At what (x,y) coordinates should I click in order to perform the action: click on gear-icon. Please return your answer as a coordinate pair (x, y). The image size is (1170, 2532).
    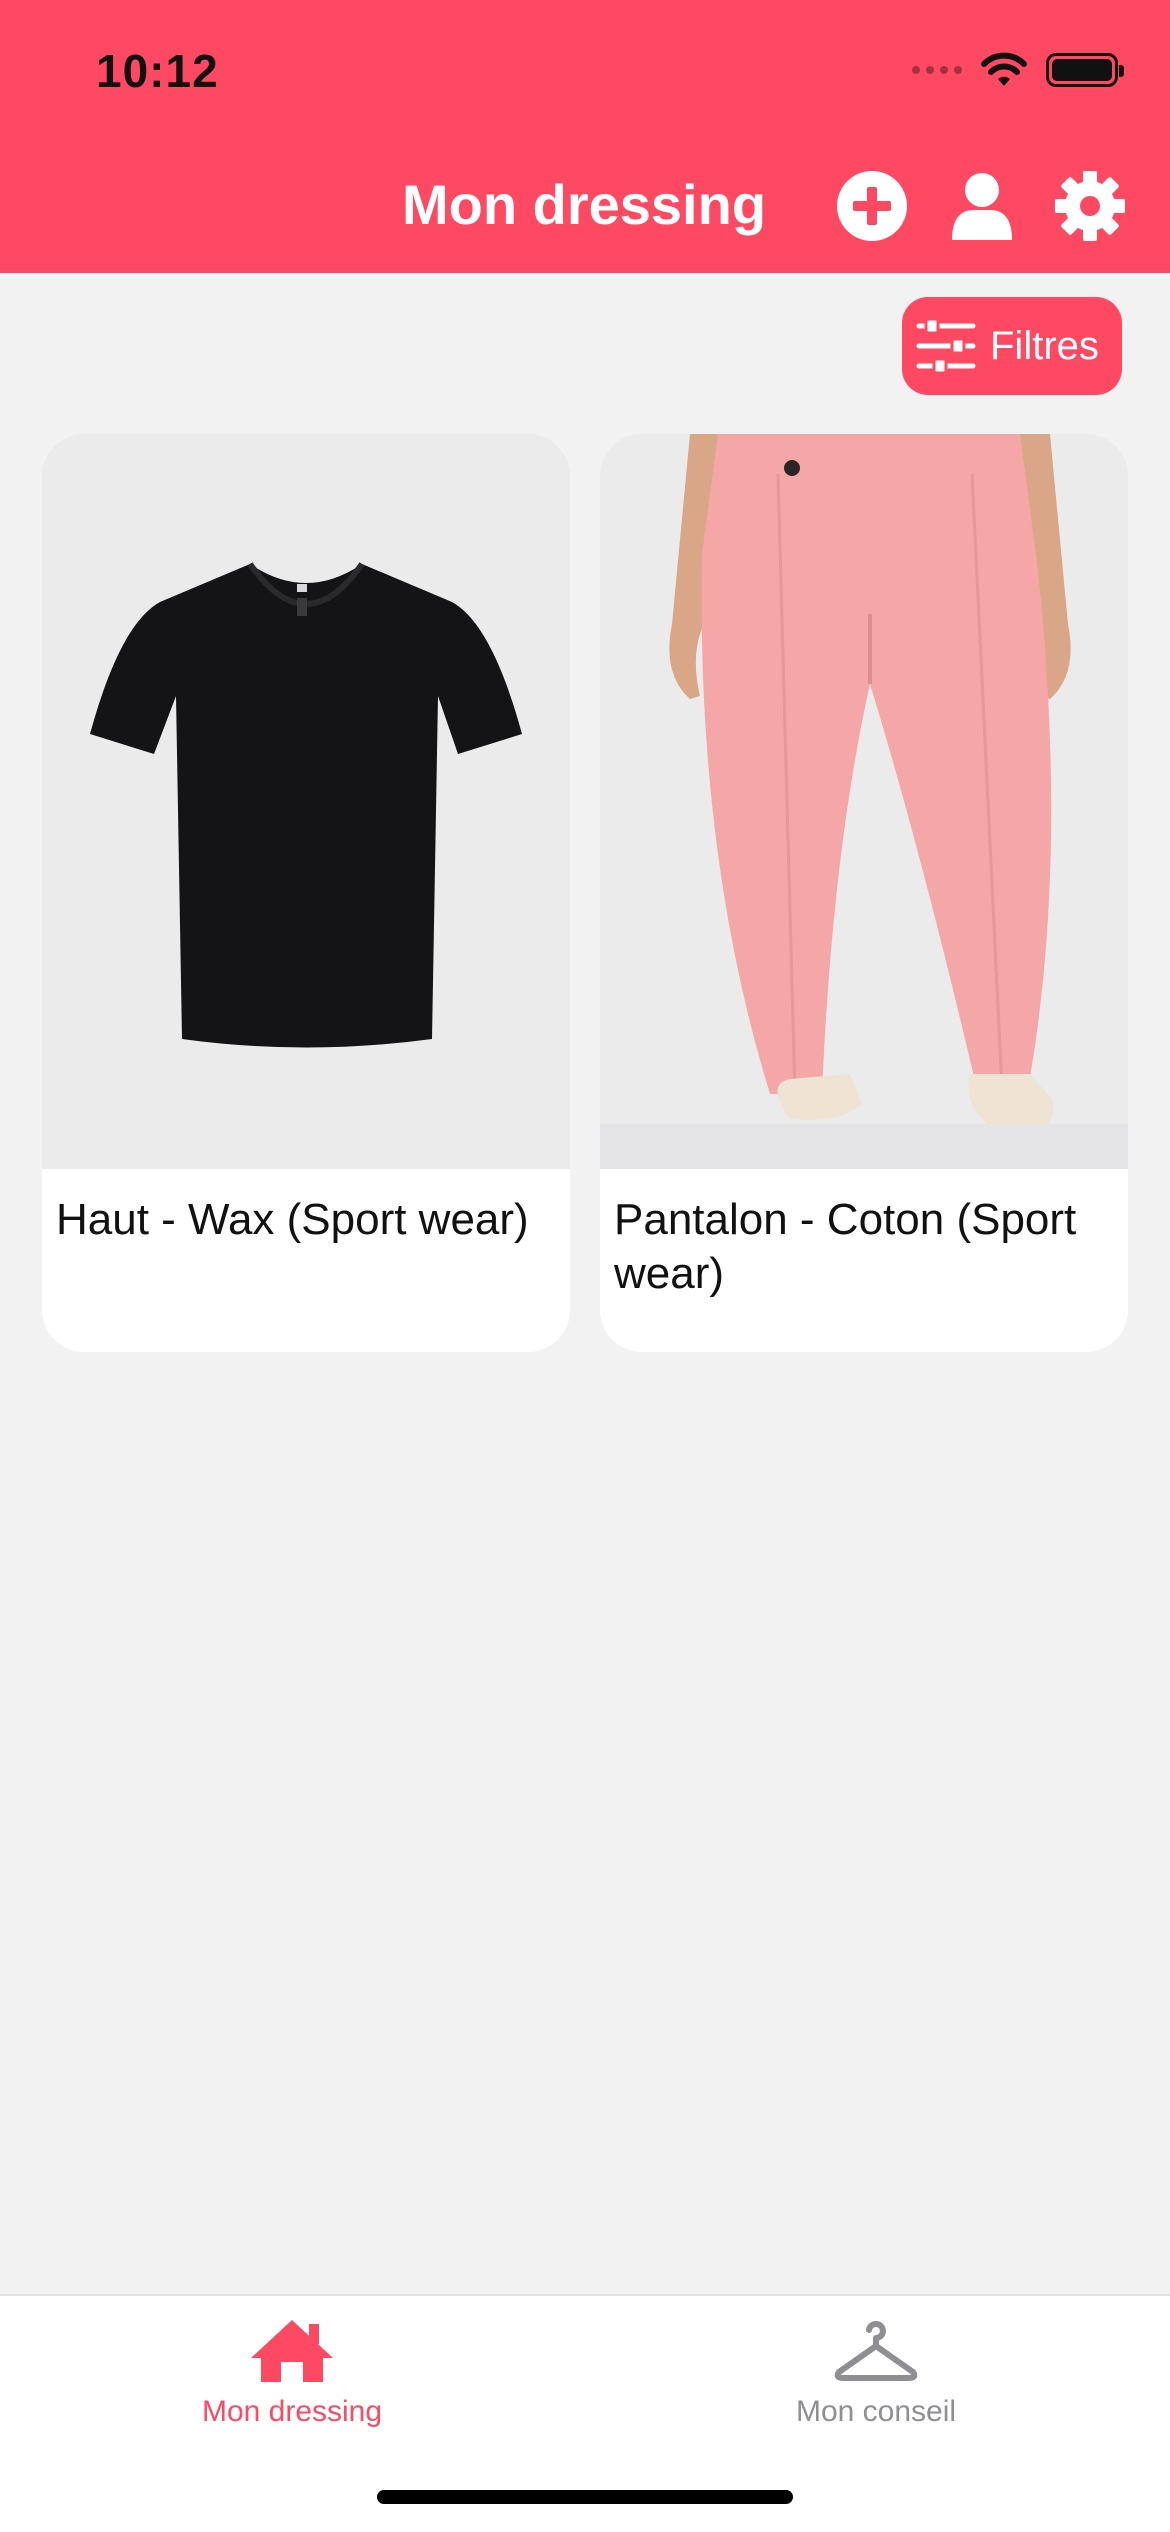
    Looking at the image, I should click on (1090, 206).